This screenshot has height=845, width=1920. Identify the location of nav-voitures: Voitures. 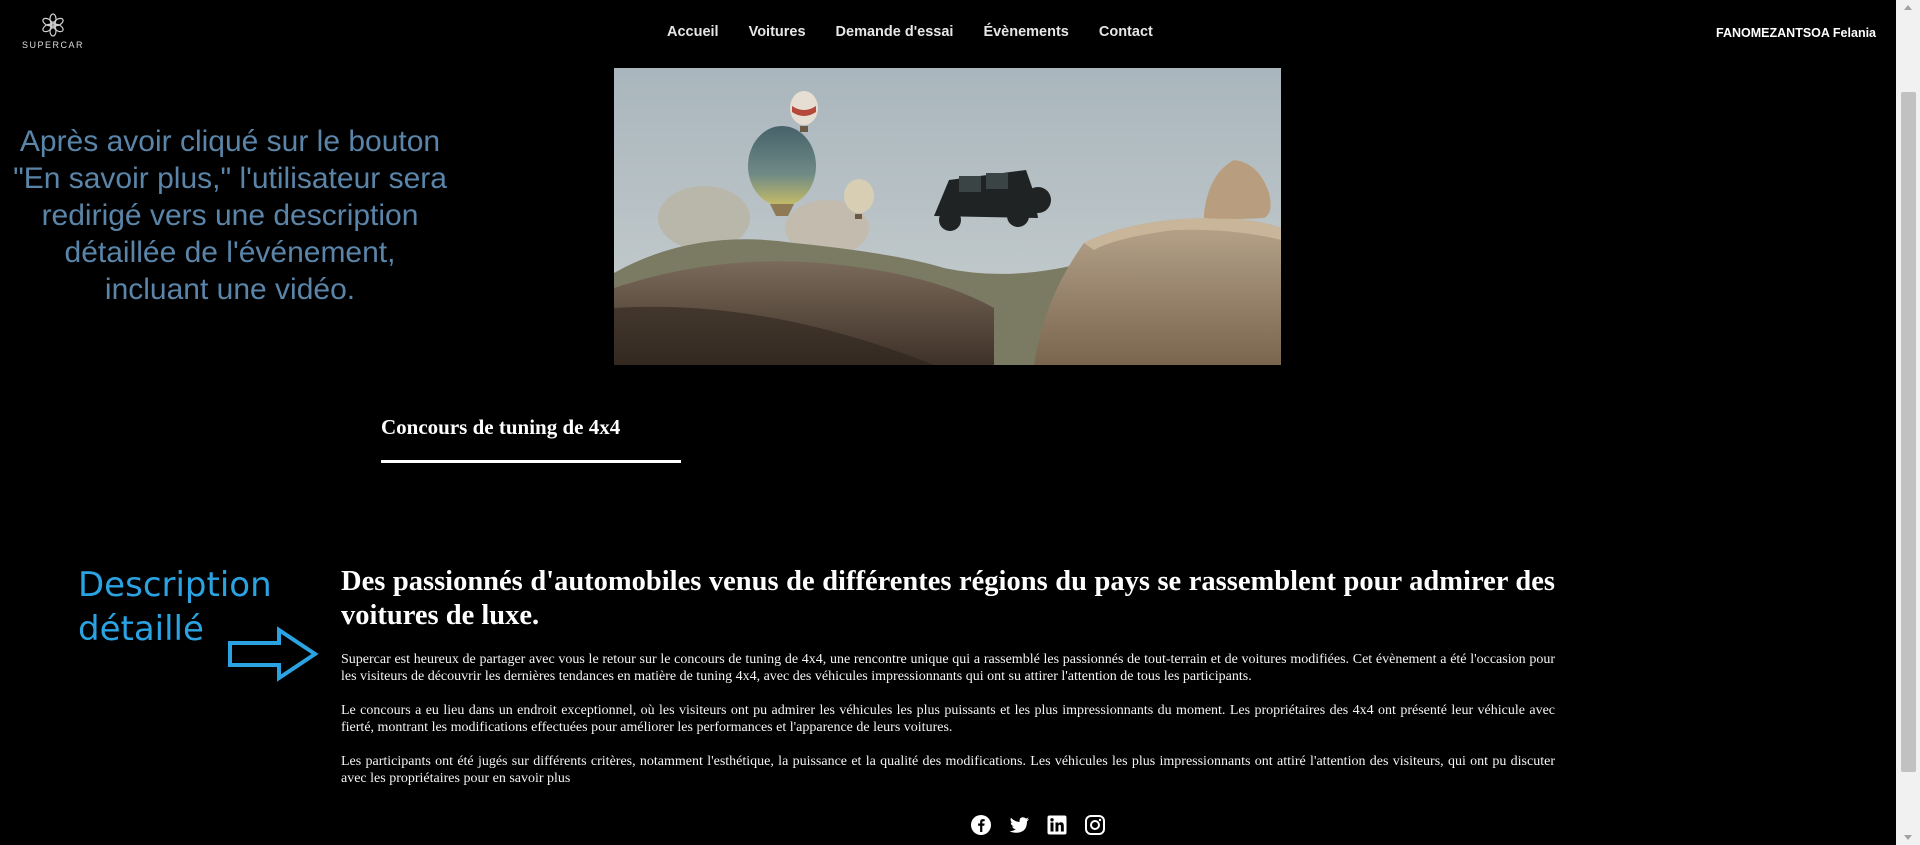
(777, 32).